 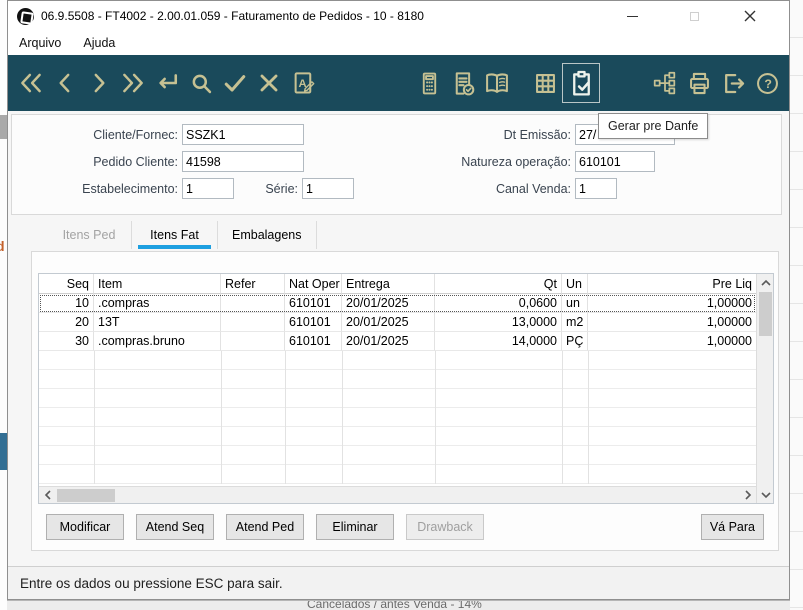 I want to click on estabelecimento-field: 1, so click(x=208, y=188).